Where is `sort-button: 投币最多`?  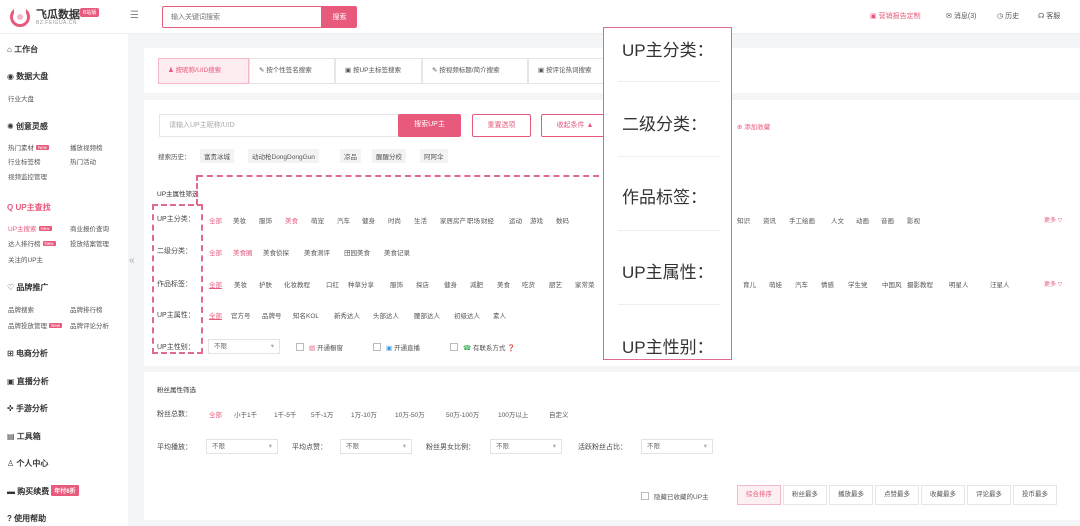 sort-button: 投币最多 is located at coordinates (1035, 495).